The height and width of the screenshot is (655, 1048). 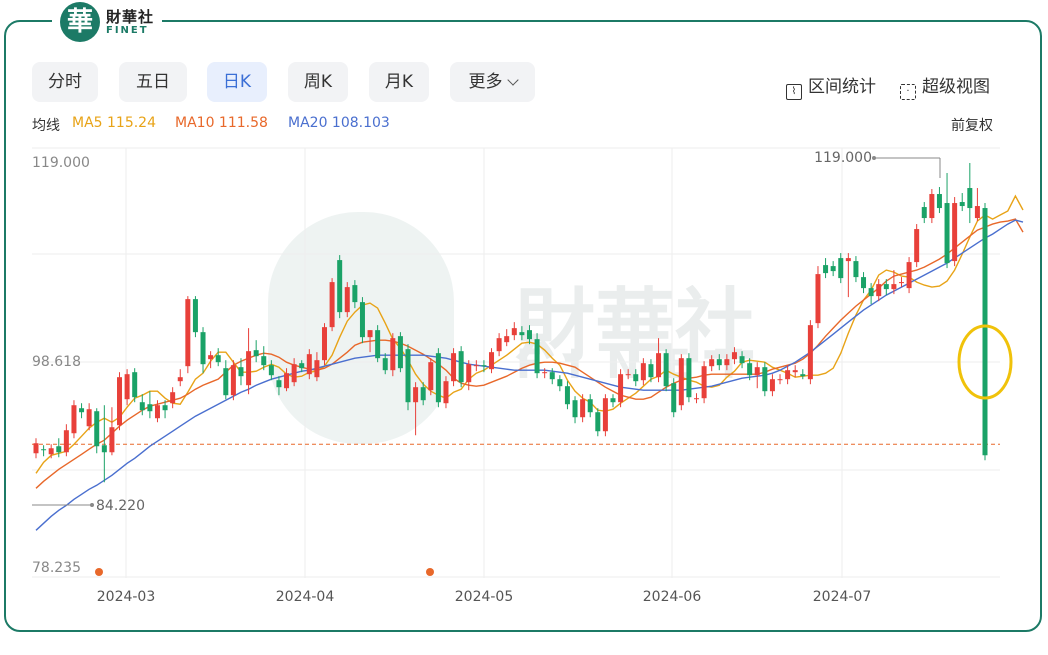 I want to click on y-axis-label: 119.000, so click(x=61, y=163).